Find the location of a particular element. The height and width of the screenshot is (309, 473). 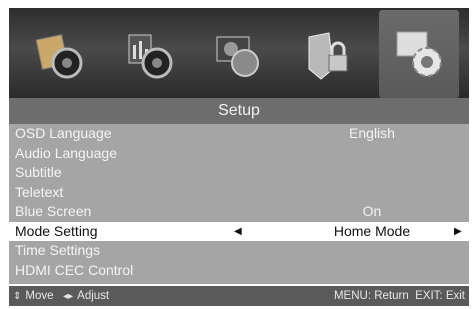

menu-item-label: OSD Language is located at coordinates (63, 133).